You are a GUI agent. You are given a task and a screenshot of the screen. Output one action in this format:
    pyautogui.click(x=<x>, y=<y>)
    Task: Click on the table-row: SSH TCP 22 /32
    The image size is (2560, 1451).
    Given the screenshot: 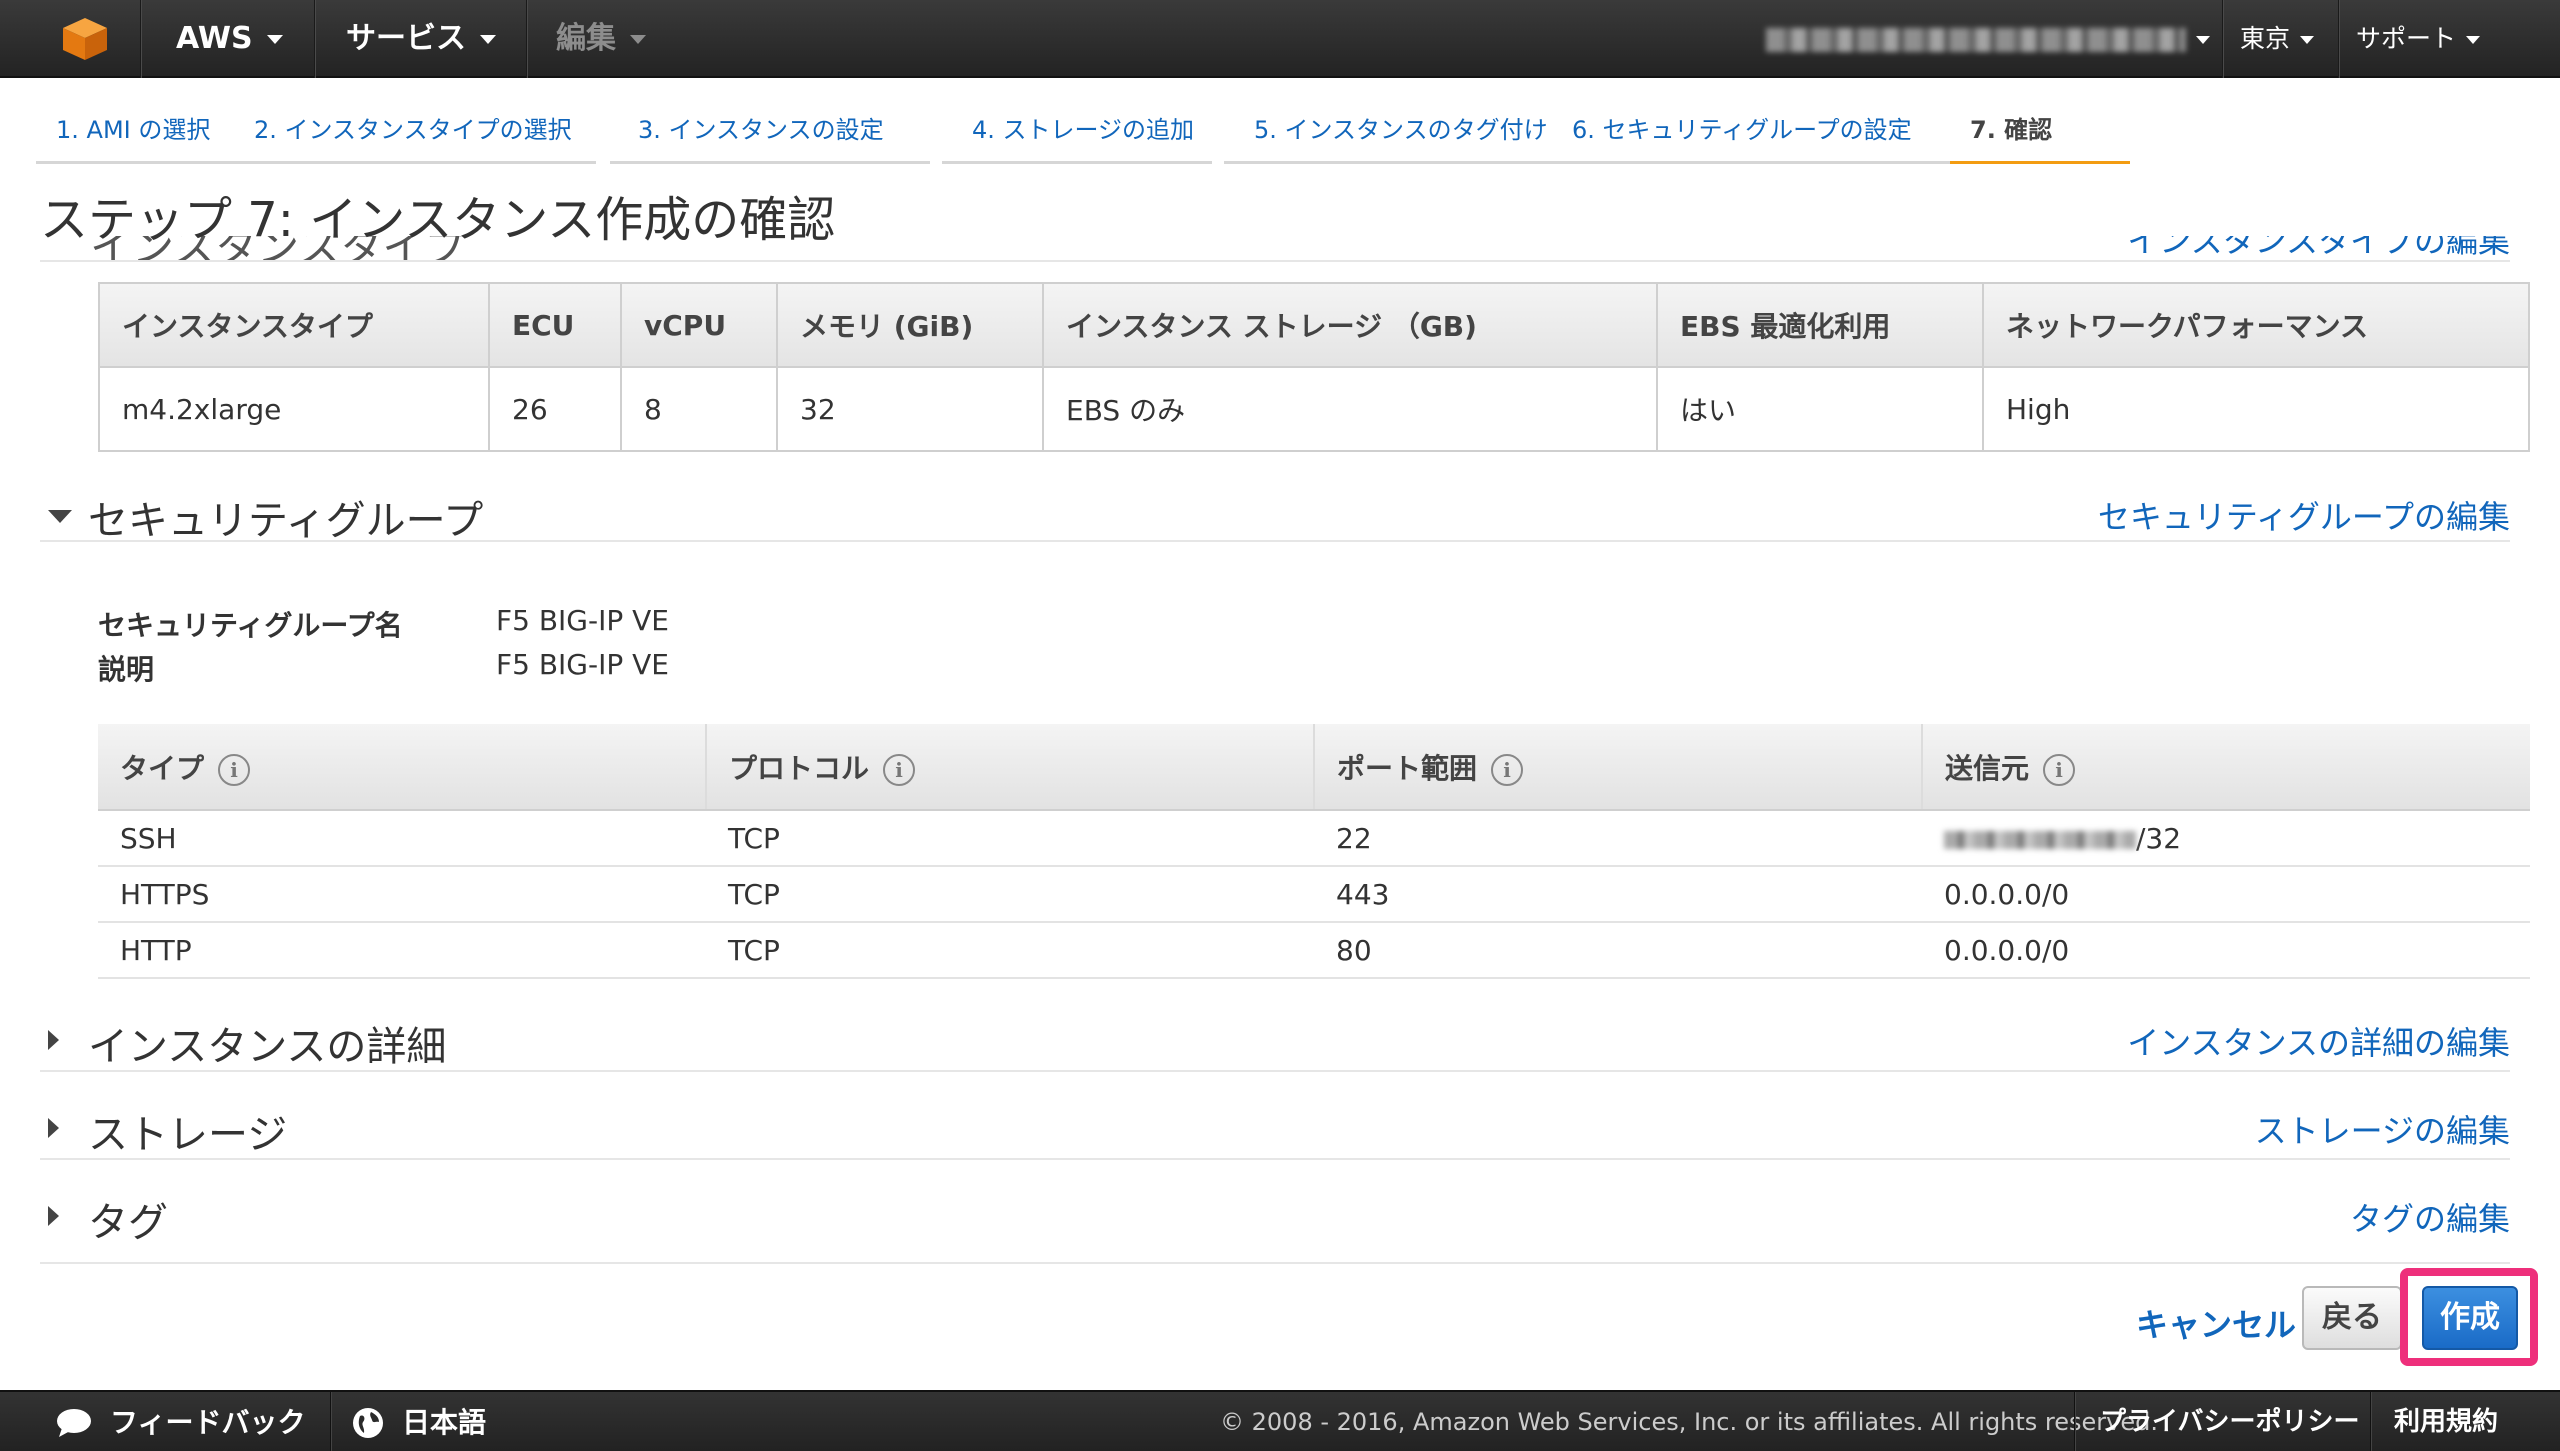 What is the action you would take?
    pyautogui.click(x=1314, y=838)
    